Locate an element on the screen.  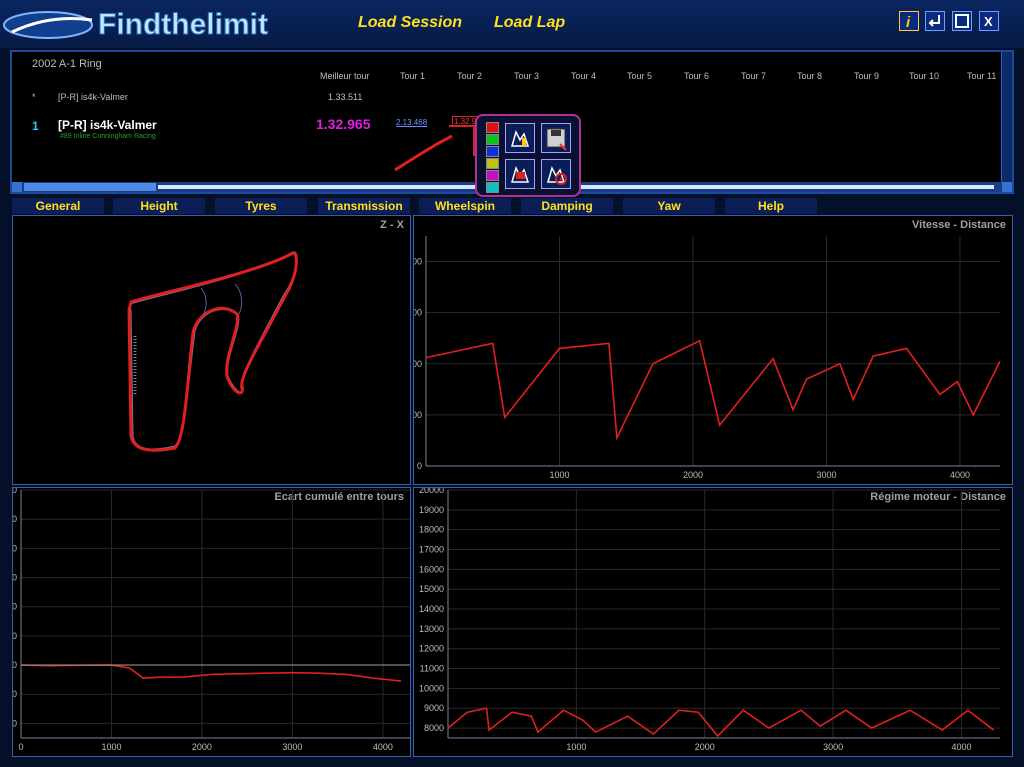
y-tick-label: 10000 is located at coordinates (431, 688).